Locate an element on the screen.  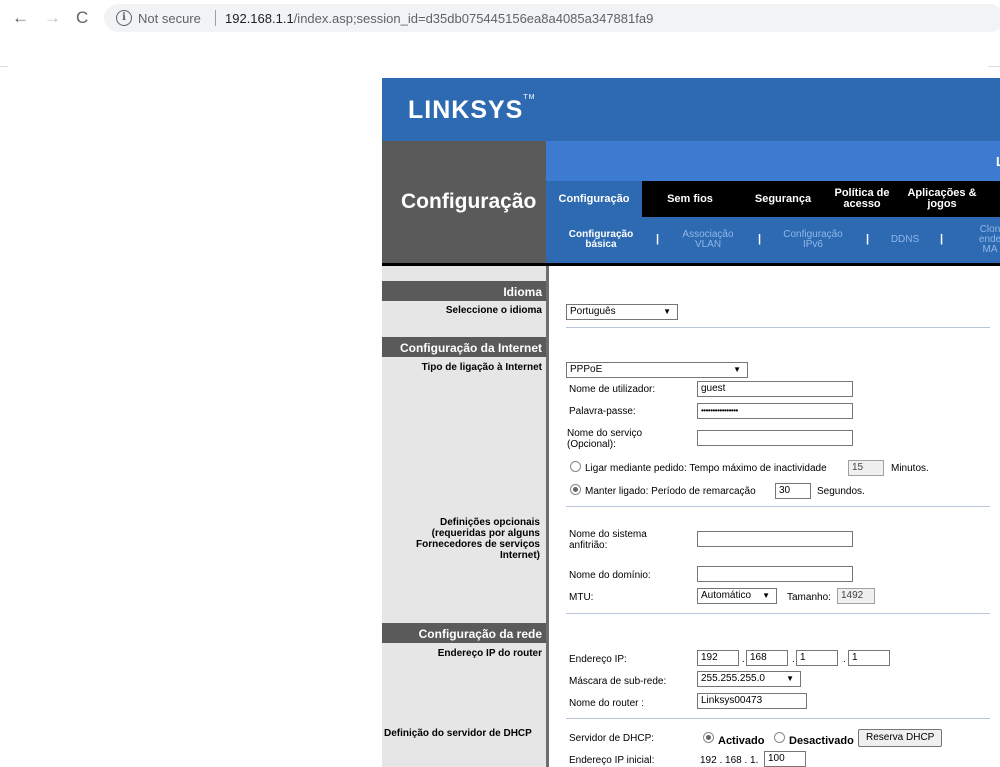
label-dhcp-setting: Definição do servidor de DHCP is located at coordinates (458, 733).